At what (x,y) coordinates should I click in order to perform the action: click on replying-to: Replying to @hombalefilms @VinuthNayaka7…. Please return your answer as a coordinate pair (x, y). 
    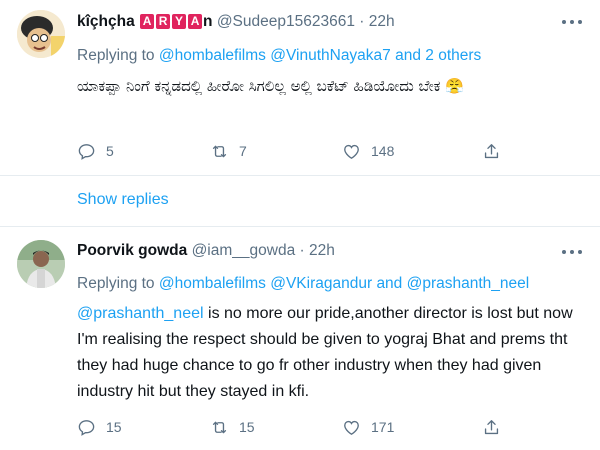
    Looking at the image, I should click on (279, 56).